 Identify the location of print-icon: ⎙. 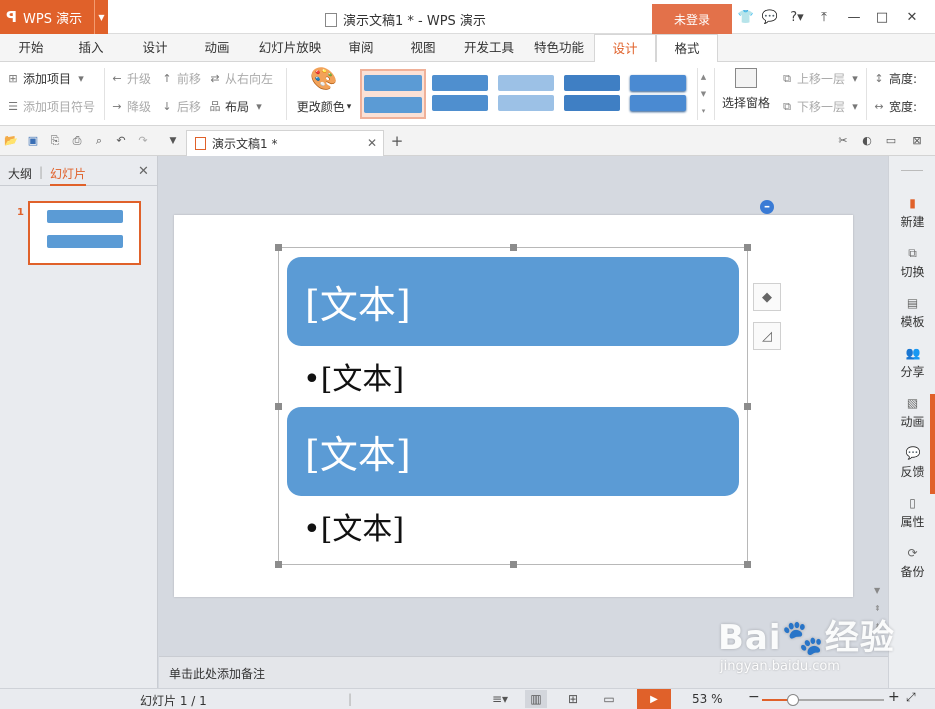
(77, 141).